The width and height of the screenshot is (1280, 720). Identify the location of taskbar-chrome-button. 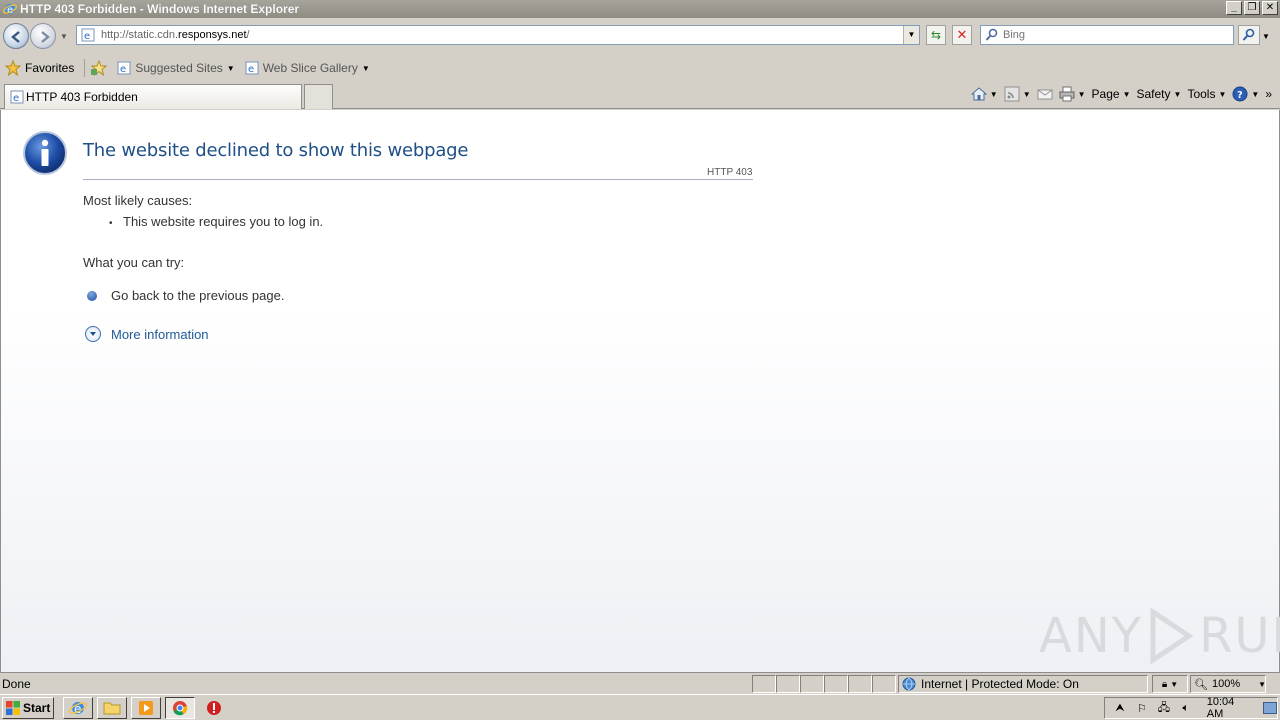
(180, 708).